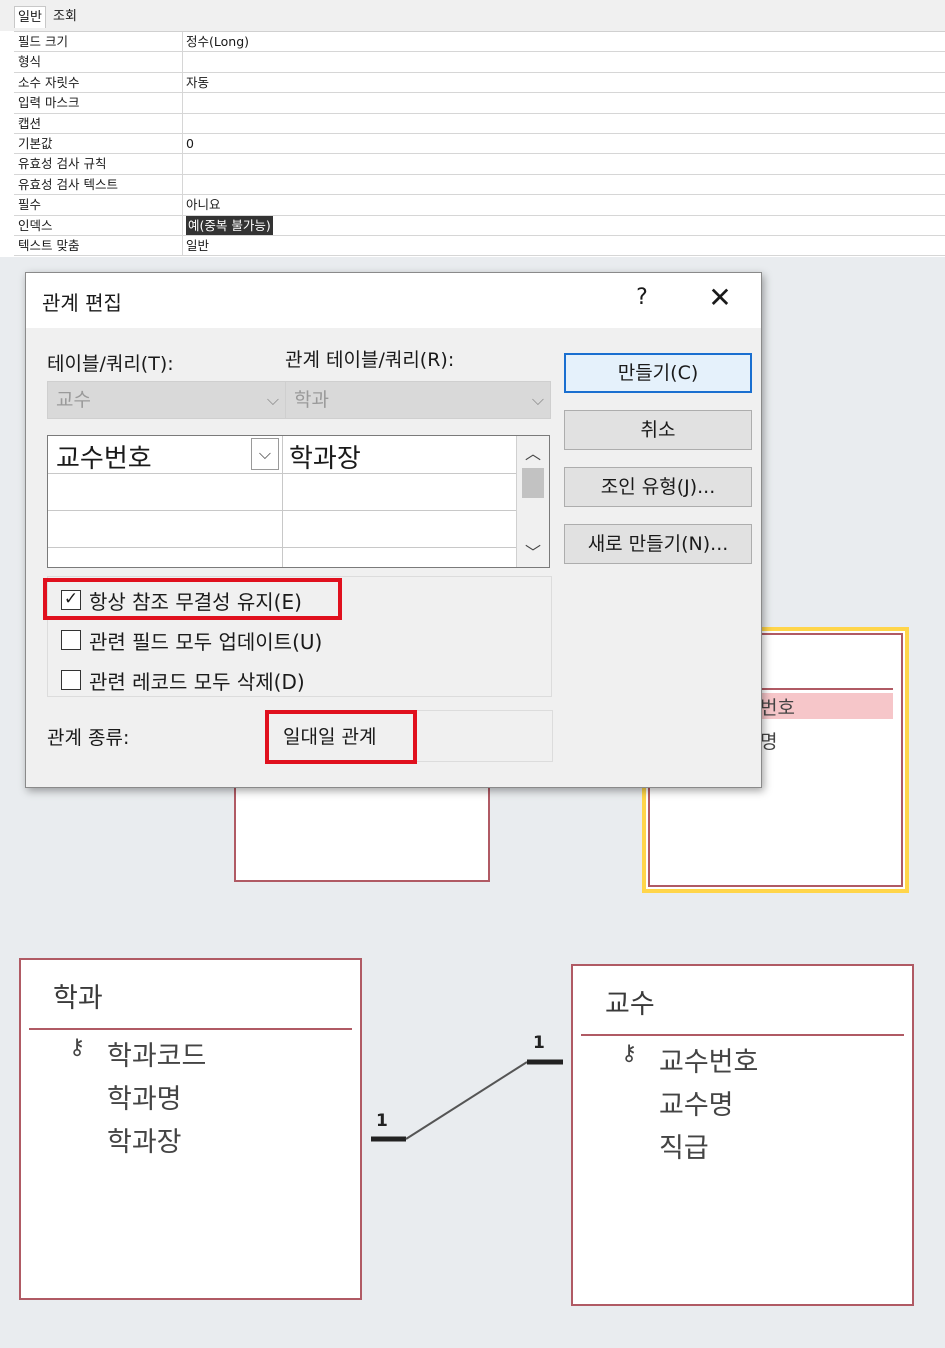 The height and width of the screenshot is (1348, 945). What do you see at coordinates (104, 456) in the screenshot?
I see `field-left-cell: 교수번호` at bounding box center [104, 456].